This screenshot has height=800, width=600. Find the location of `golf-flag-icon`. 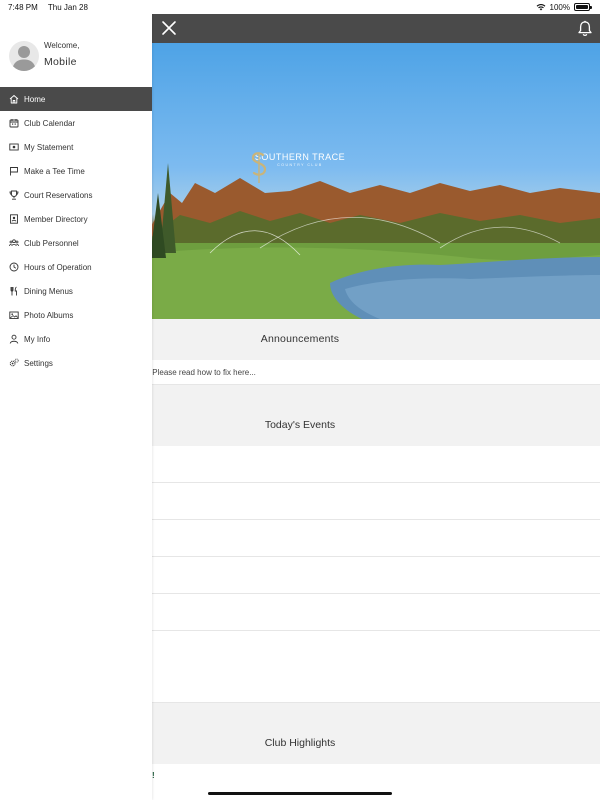

golf-flag-icon is located at coordinates (14, 171).